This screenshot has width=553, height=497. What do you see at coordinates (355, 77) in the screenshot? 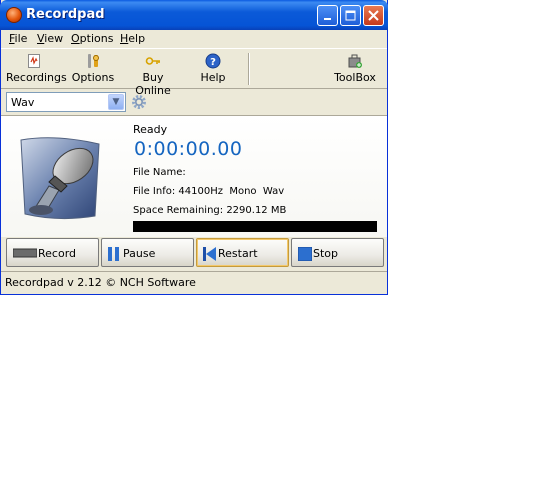
I see `toolbar-toolbox-label: ToolBox` at bounding box center [355, 77].